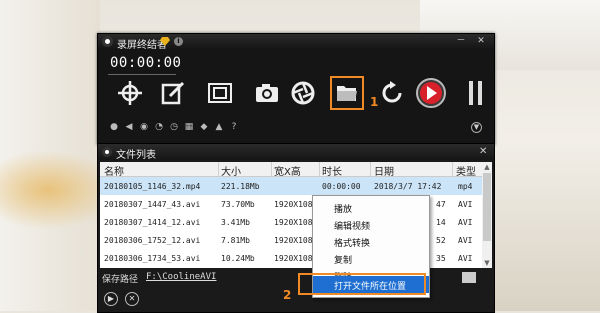 Image resolution: width=600 pixels, height=313 pixels. I want to click on cell-date: 52, so click(441, 240).